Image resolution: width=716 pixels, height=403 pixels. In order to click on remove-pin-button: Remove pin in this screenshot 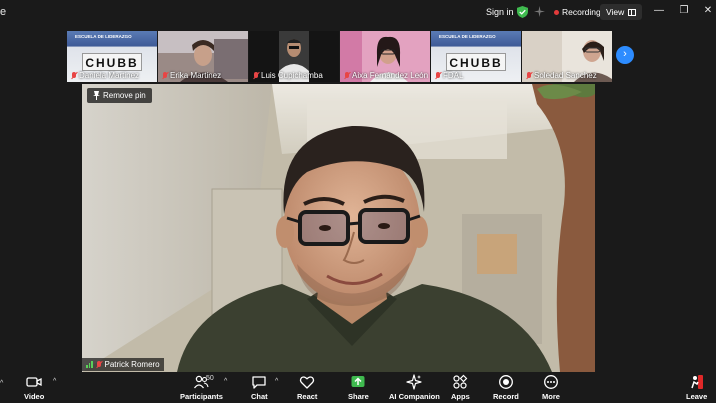, I will do `click(119, 95)`.